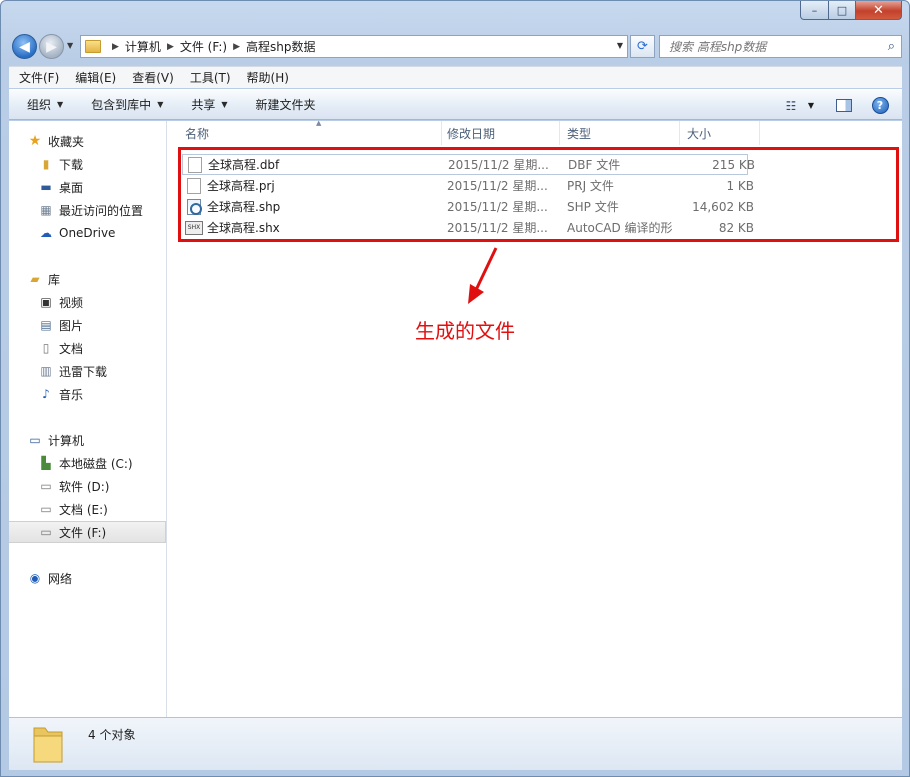 Image resolution: width=910 pixels, height=777 pixels. Describe the element at coordinates (774, 46) in the screenshot. I see `search-input` at that location.